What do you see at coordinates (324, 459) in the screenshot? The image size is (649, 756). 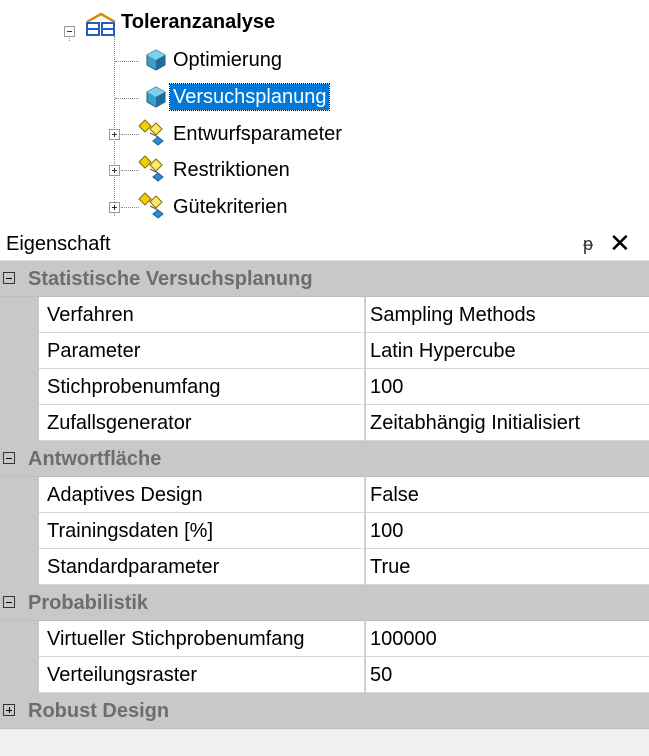 I see `category-header: Antwortfläche` at bounding box center [324, 459].